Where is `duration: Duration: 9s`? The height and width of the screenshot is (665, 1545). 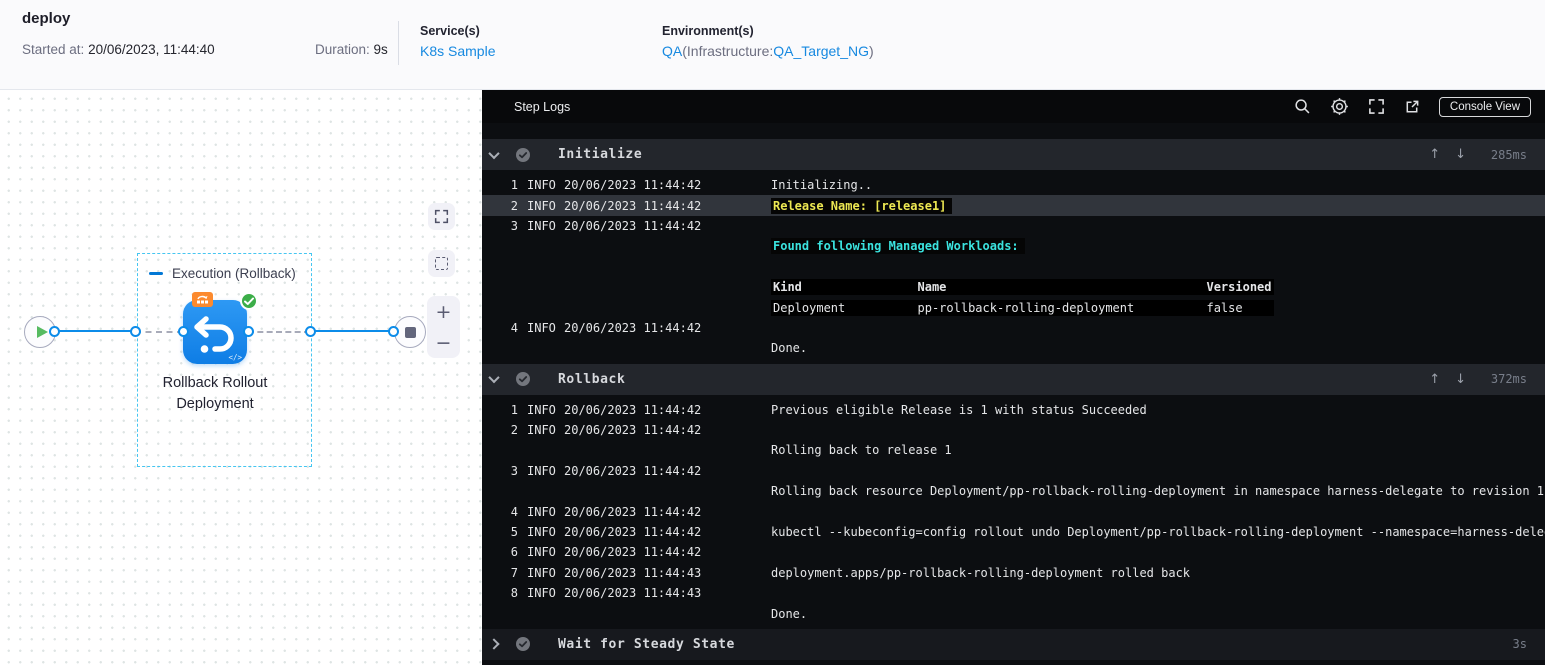
duration: Duration: 9s is located at coordinates (351, 49).